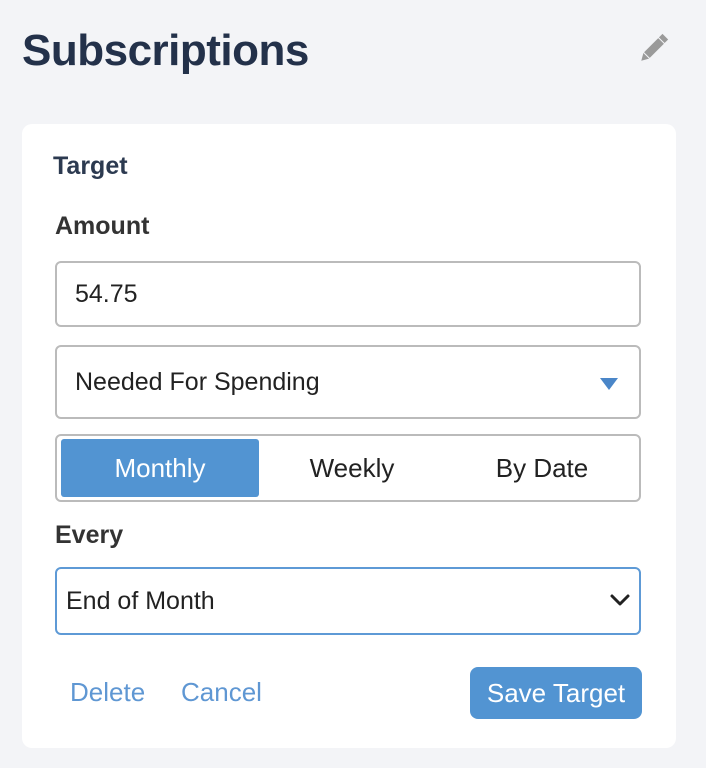  Describe the element at coordinates (542, 468) in the screenshot. I see `tab-by-date: By Date` at that location.